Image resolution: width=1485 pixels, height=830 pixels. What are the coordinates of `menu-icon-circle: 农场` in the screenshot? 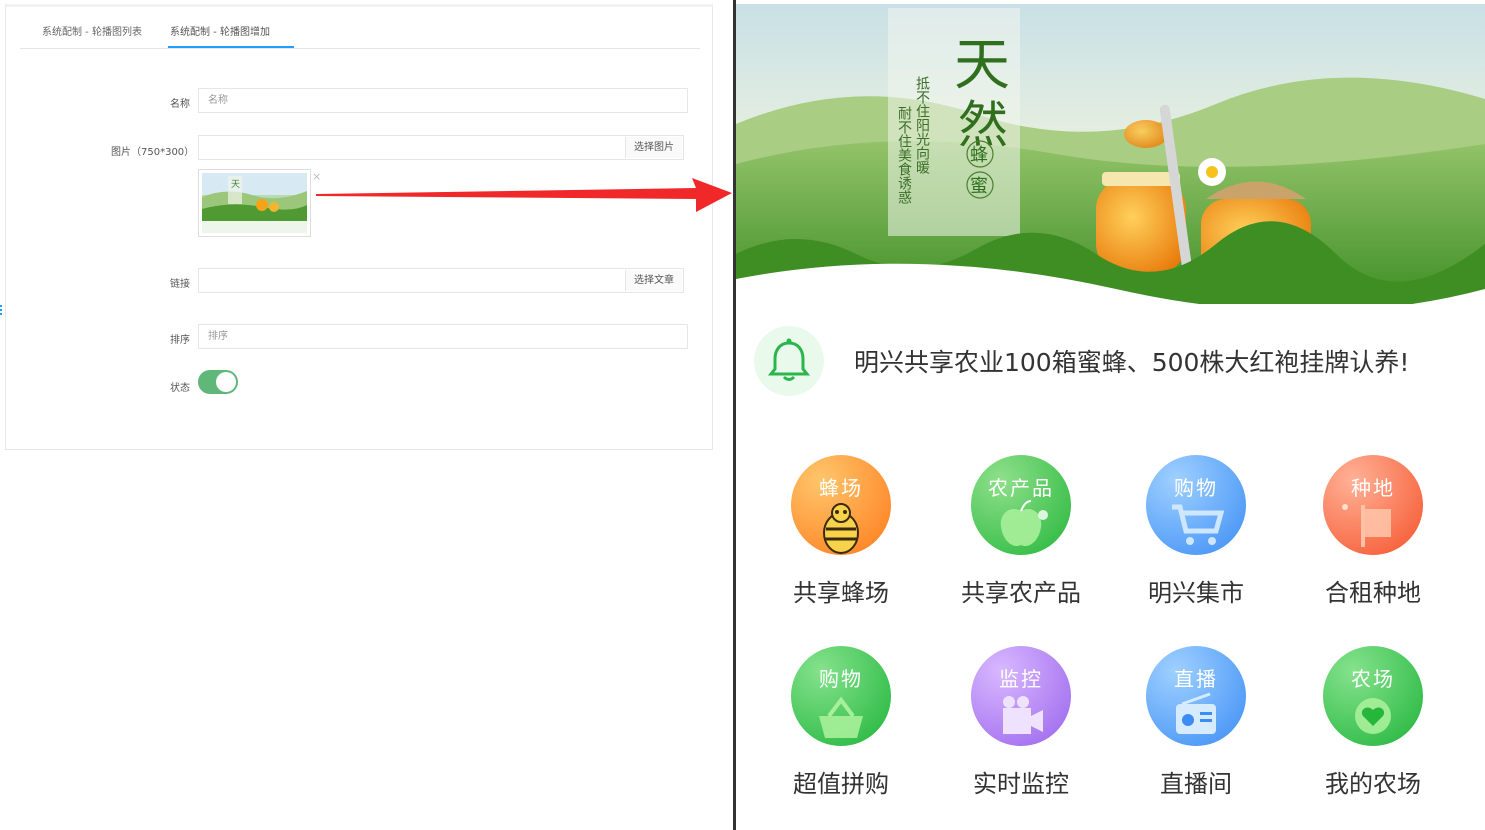 It's located at (1373, 696).